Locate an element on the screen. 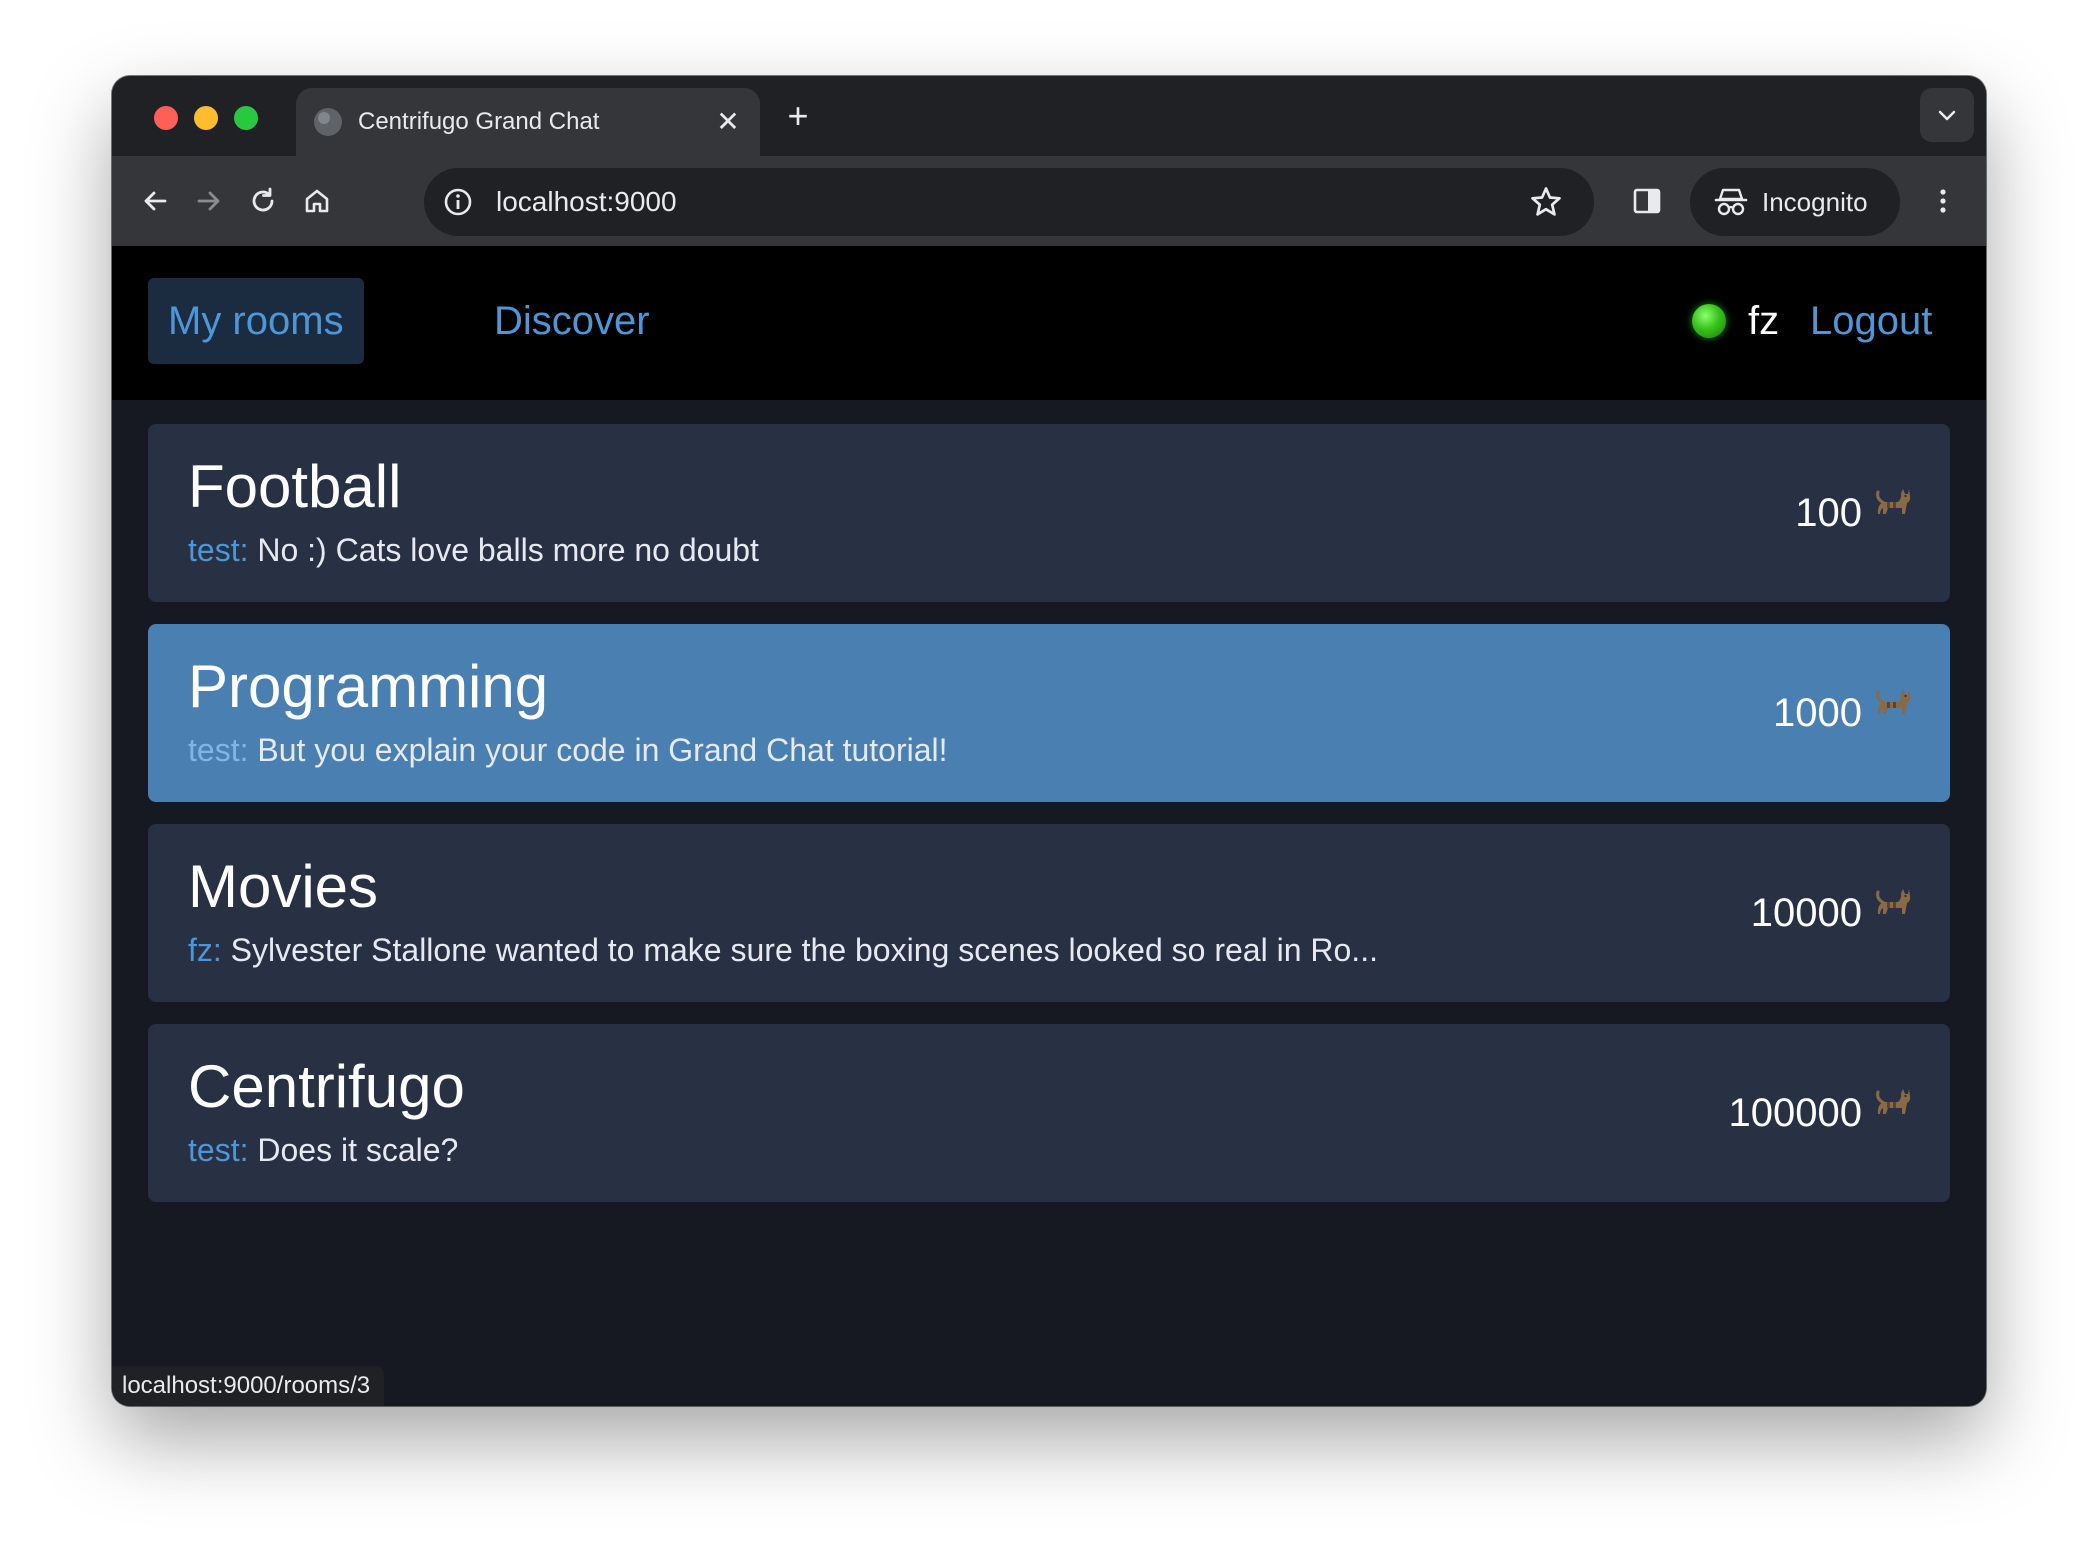  new-tab-button: + is located at coordinates (798, 116).